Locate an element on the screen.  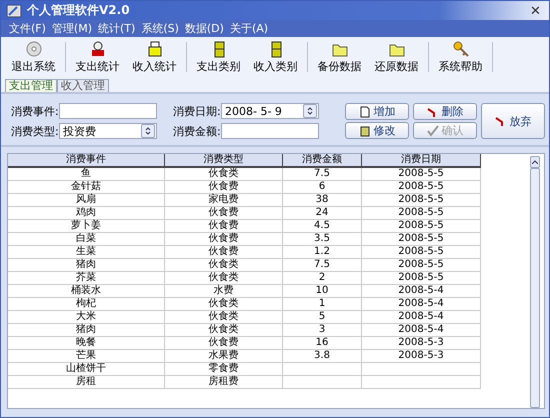
toolbar-button: 收入类别 is located at coordinates (275, 57).